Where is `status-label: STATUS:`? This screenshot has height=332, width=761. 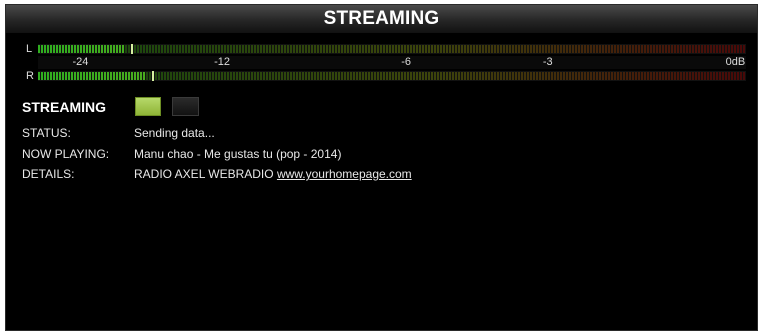 status-label: STATUS: is located at coordinates (46, 133).